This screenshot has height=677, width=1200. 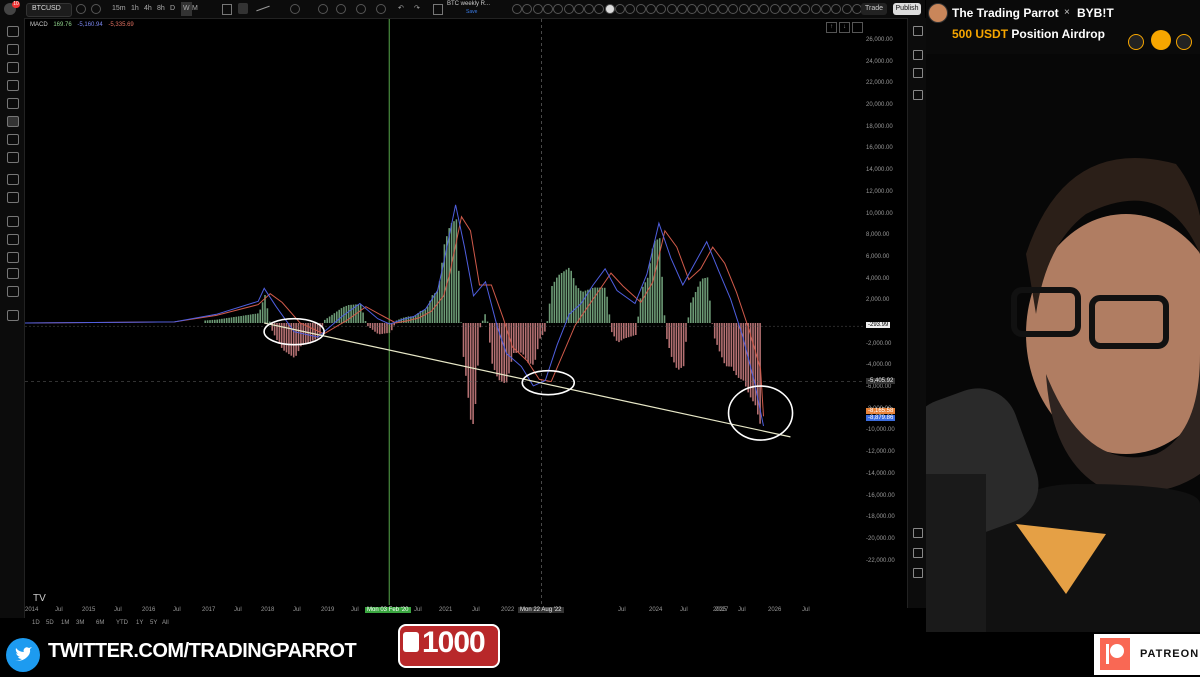 I want to click on indicators-icon, so click(x=227, y=9).